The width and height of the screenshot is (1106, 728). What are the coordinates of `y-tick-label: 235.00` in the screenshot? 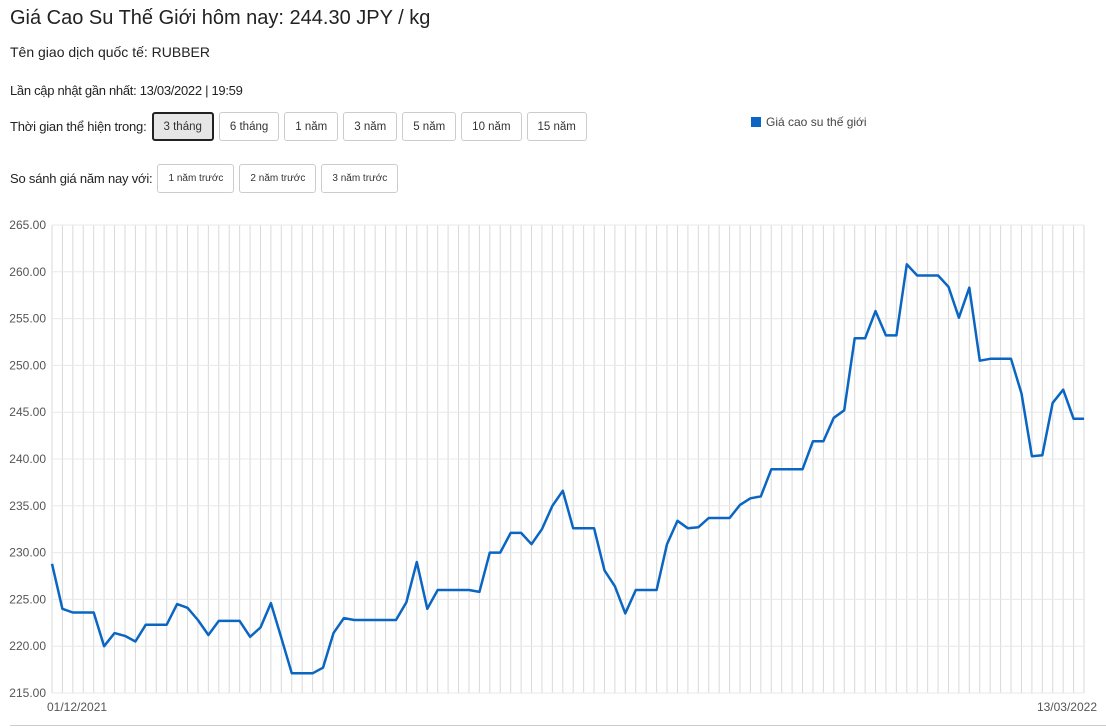 It's located at (27, 506).